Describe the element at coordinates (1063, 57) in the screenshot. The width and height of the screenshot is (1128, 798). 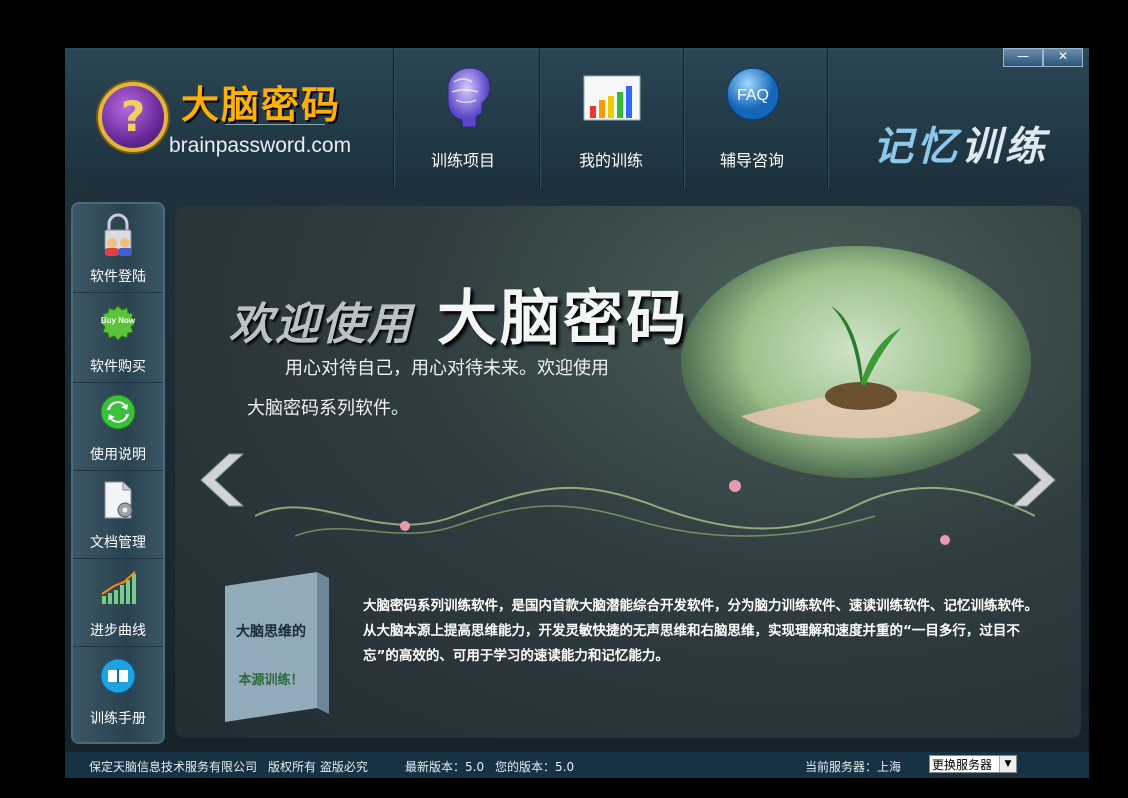
I see `close-button: ✕` at that location.